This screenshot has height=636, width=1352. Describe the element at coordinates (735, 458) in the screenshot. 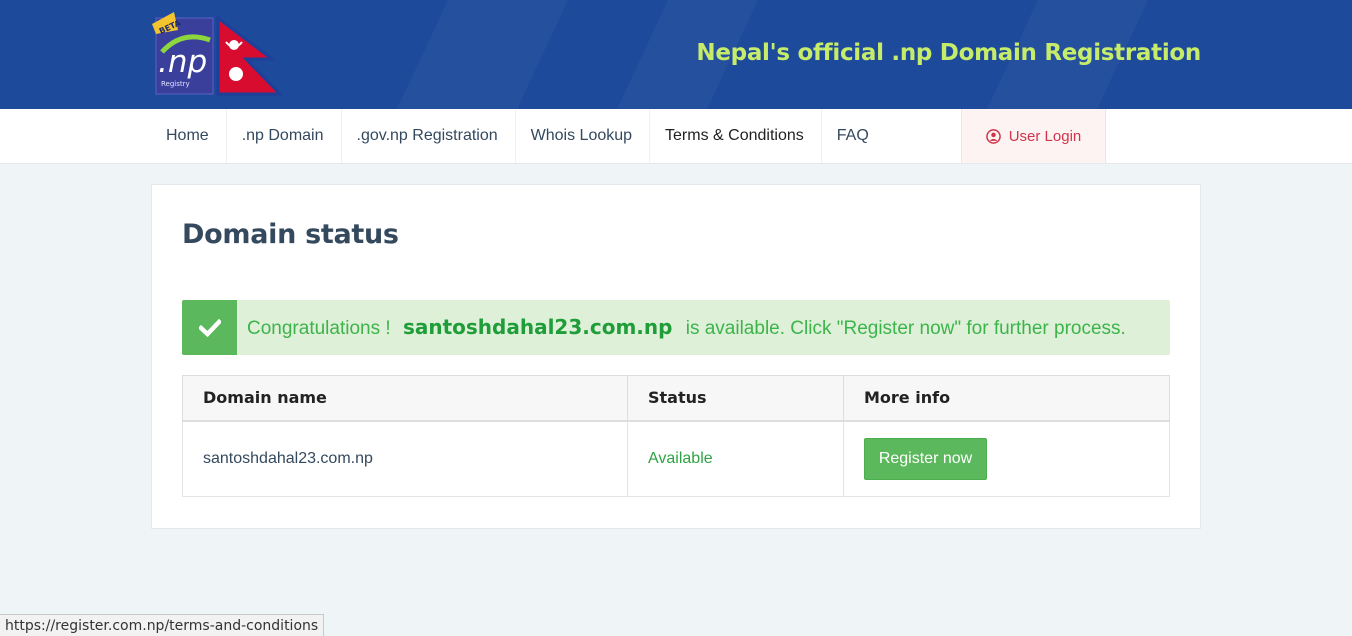

I see `status-cell: Available` at that location.